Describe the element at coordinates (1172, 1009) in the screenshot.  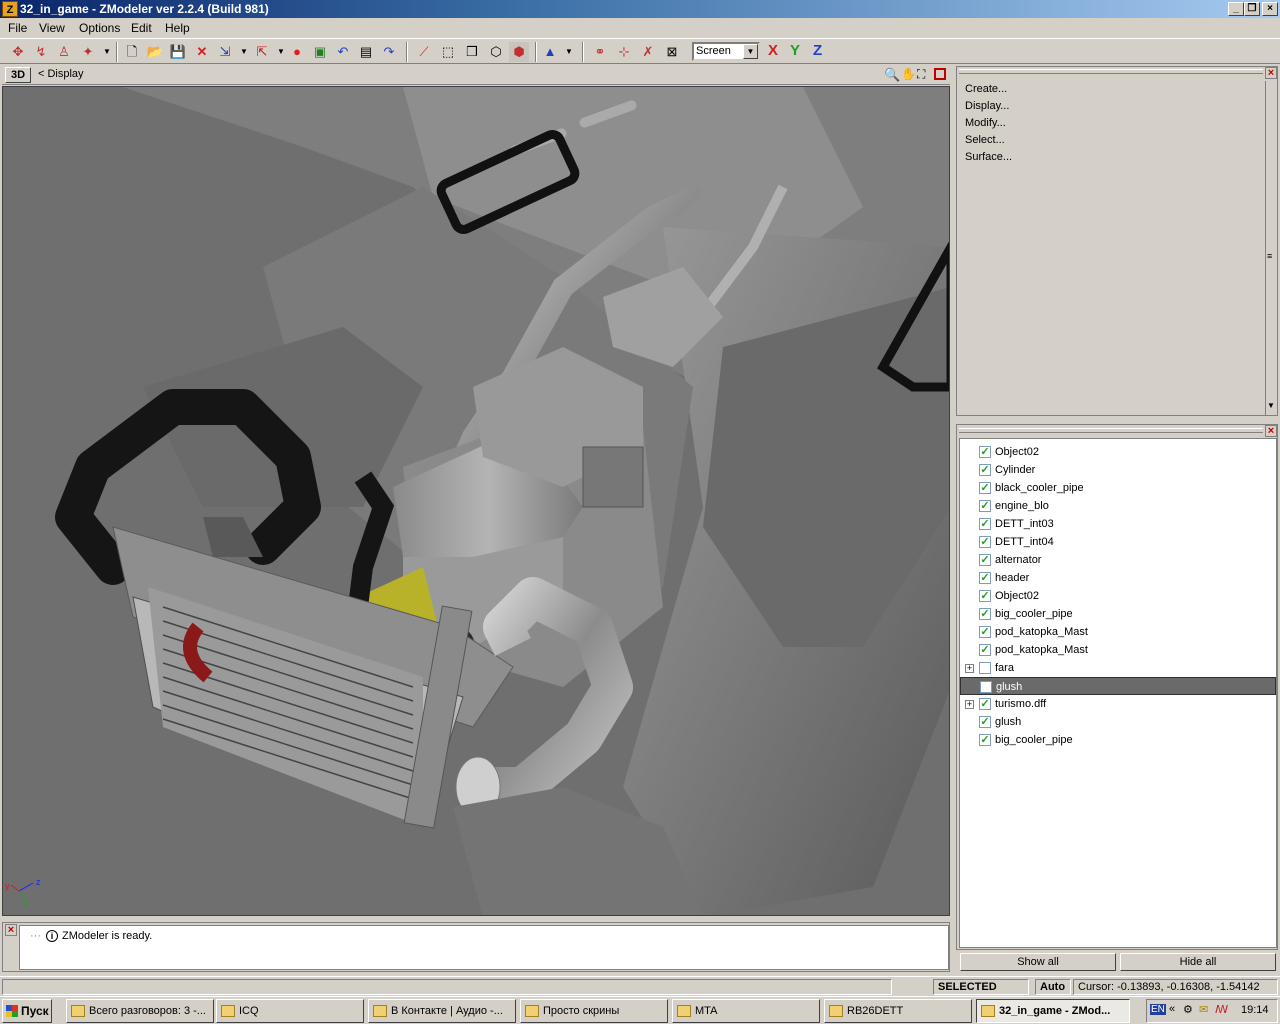
I see `tray-expand-icon: «` at that location.